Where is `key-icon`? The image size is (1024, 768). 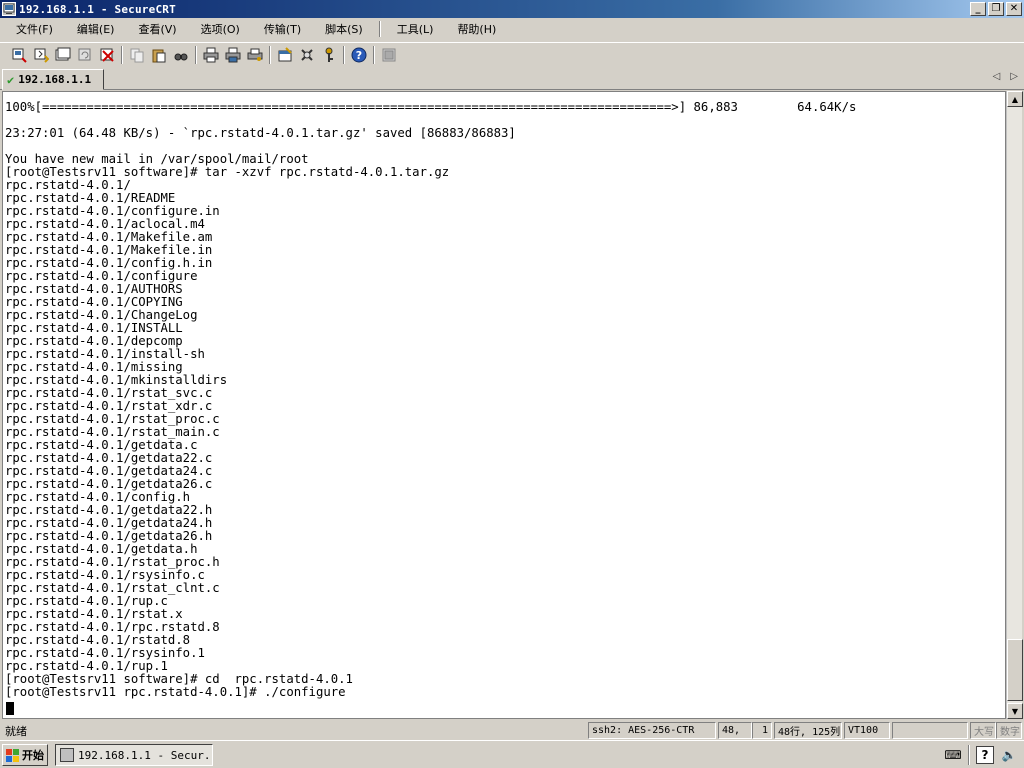 key-icon is located at coordinates (329, 55).